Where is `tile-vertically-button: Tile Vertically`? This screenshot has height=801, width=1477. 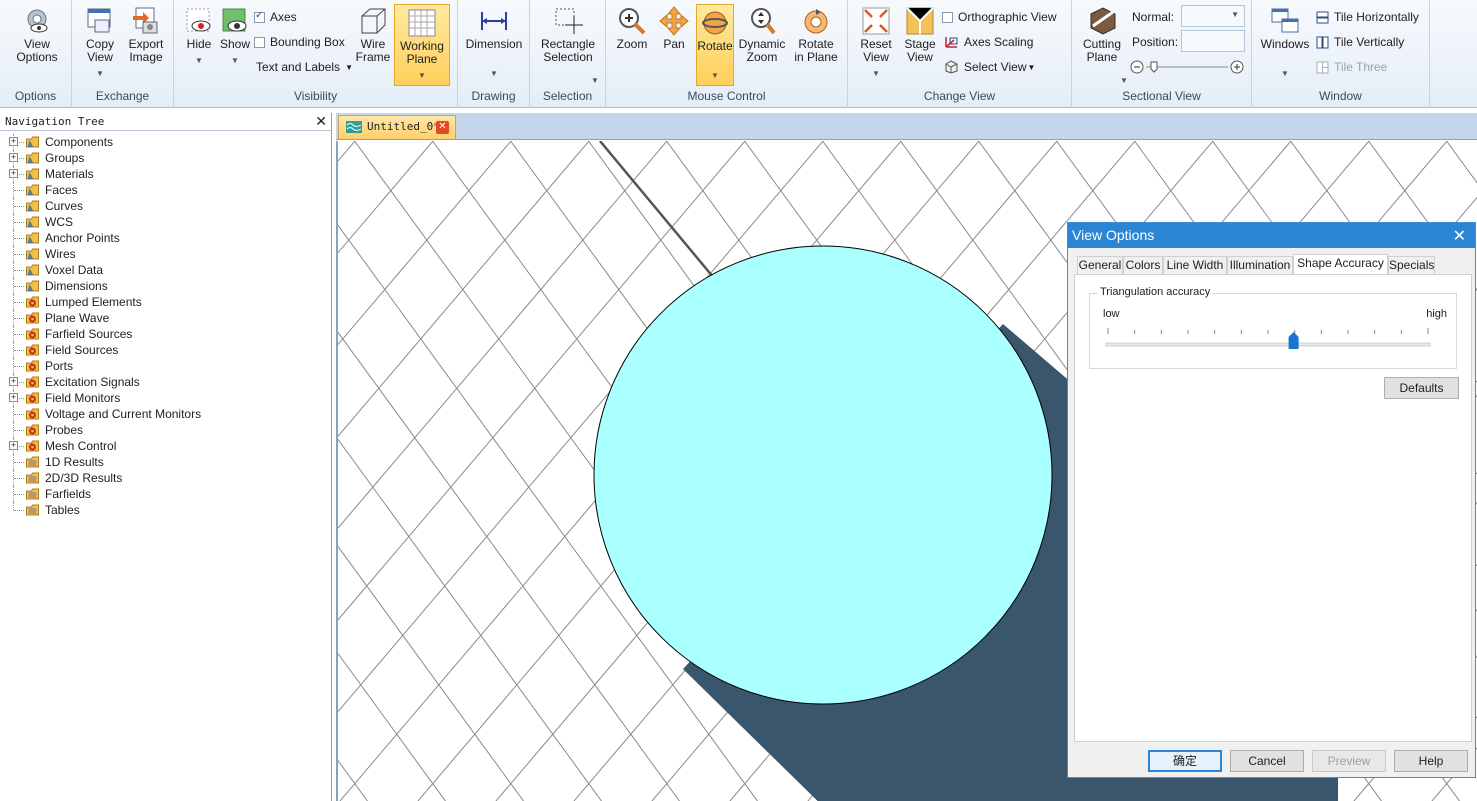 tile-vertically-button: Tile Vertically is located at coordinates (1360, 42).